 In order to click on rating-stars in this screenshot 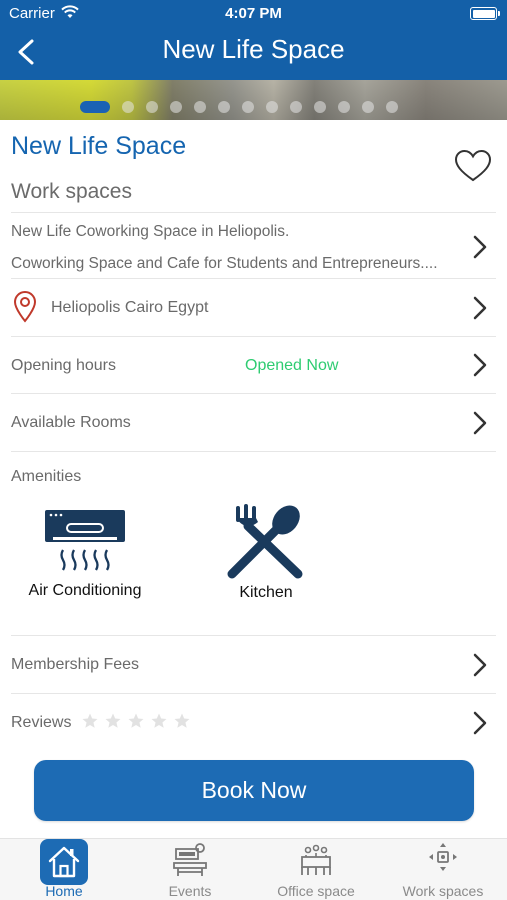, I will do `click(138, 723)`.